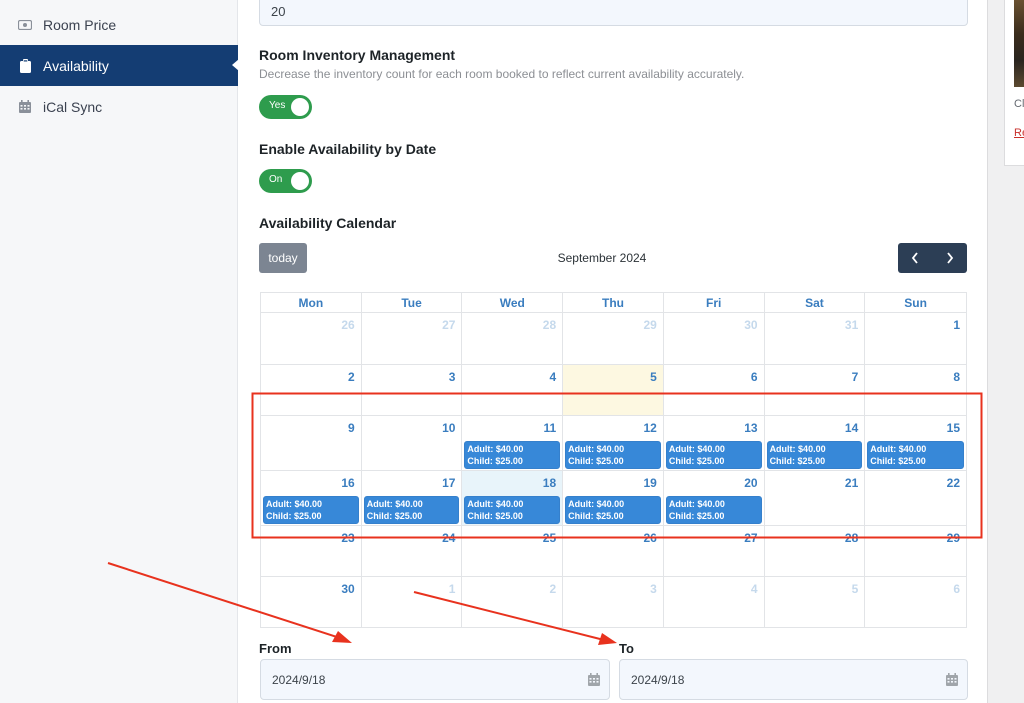  I want to click on calendar-day-cell: 22, so click(915, 498).